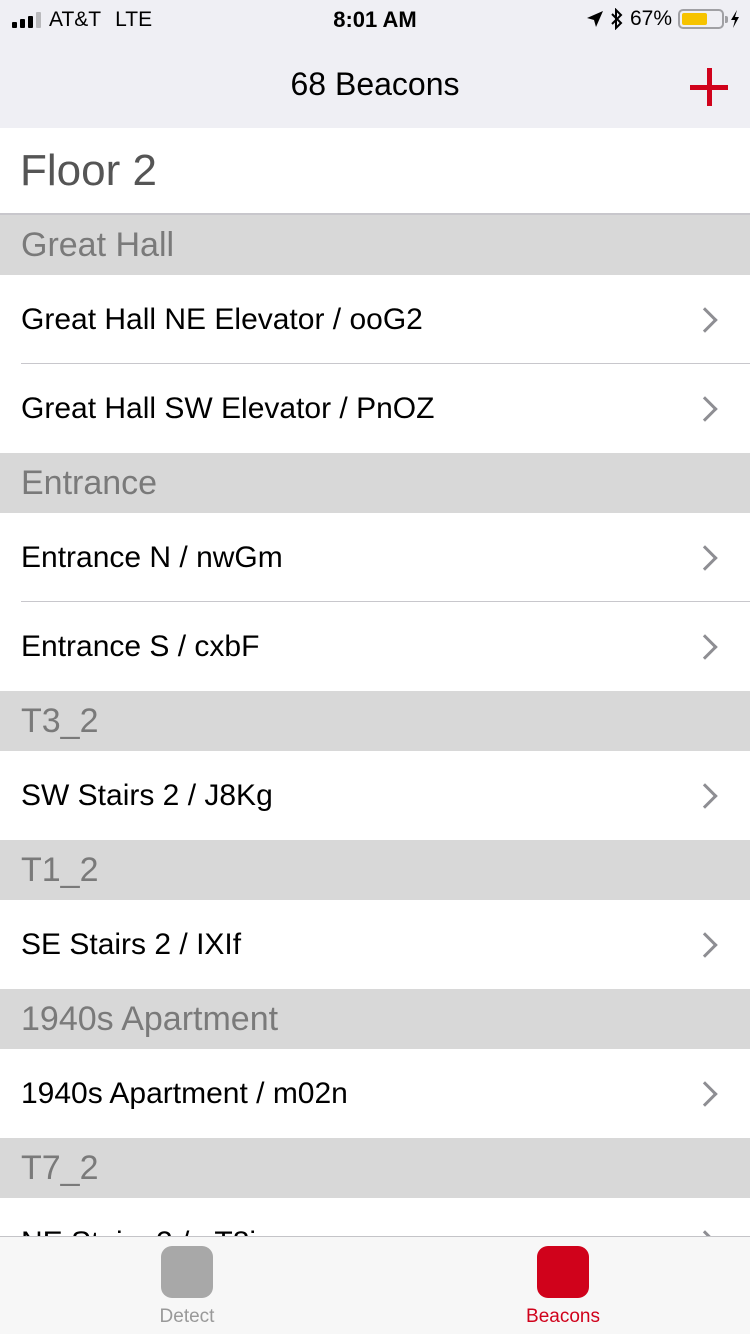  I want to click on battery-percent: 67%, so click(650, 18).